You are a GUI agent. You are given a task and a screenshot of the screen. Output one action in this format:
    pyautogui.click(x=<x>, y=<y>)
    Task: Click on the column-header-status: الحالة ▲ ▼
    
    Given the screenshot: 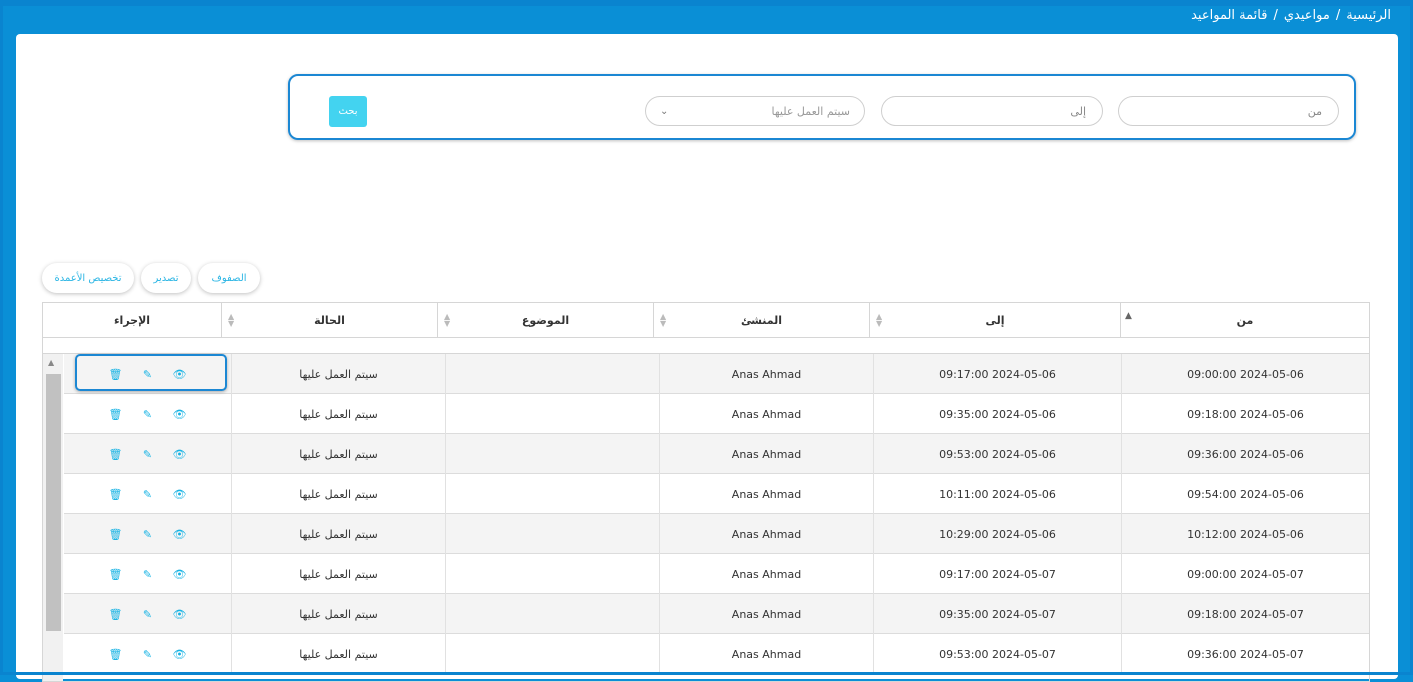 What is the action you would take?
    pyautogui.click(x=329, y=320)
    